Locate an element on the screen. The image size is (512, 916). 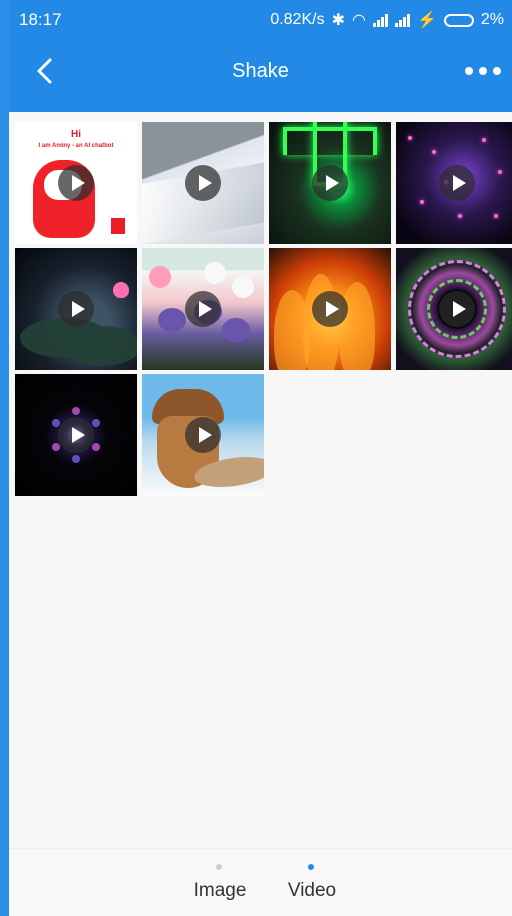
wifi-icon: ◠ is located at coordinates (358, 20).